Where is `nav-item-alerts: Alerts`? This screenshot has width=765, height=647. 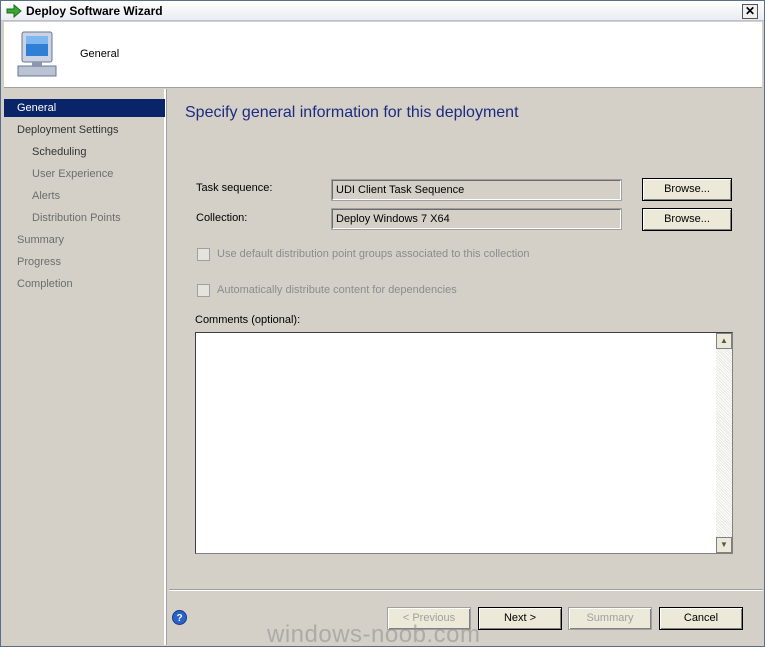 nav-item-alerts: Alerts is located at coordinates (46, 196).